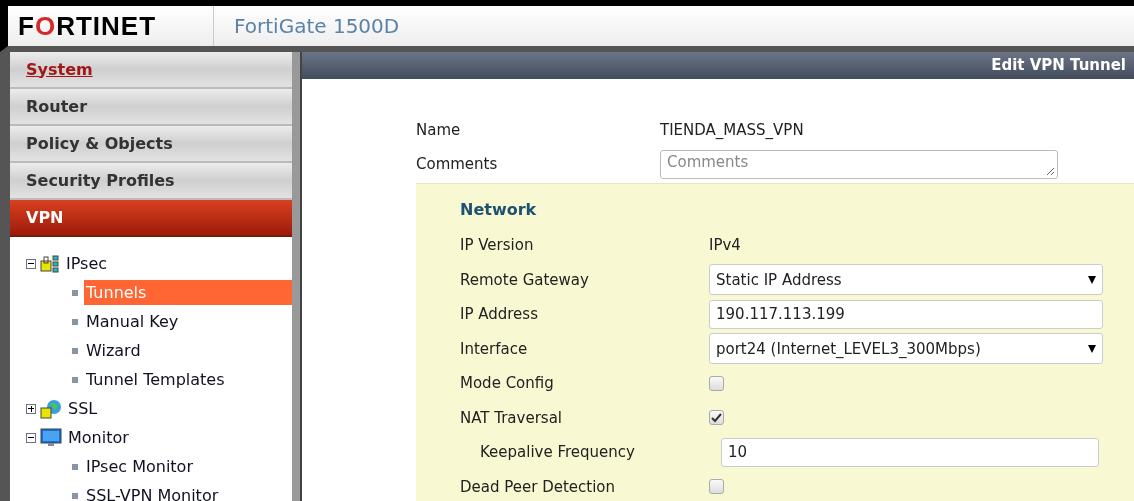  What do you see at coordinates (98, 437) in the screenshot?
I see `tree-item: Monitor` at bounding box center [98, 437].